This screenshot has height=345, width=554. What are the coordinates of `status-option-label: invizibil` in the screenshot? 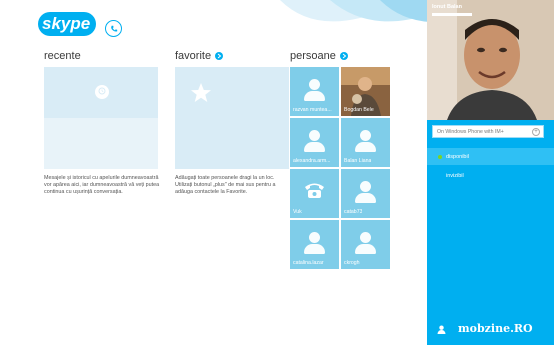 It's located at (455, 176).